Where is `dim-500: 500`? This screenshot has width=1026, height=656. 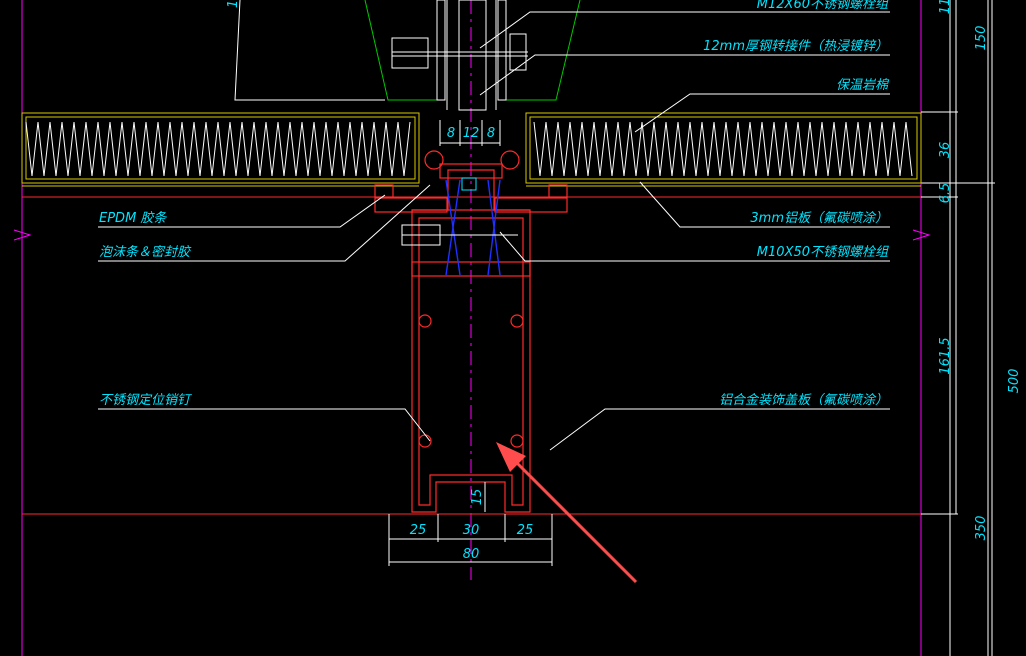
dim-500: 500 is located at coordinates (1014, 381).